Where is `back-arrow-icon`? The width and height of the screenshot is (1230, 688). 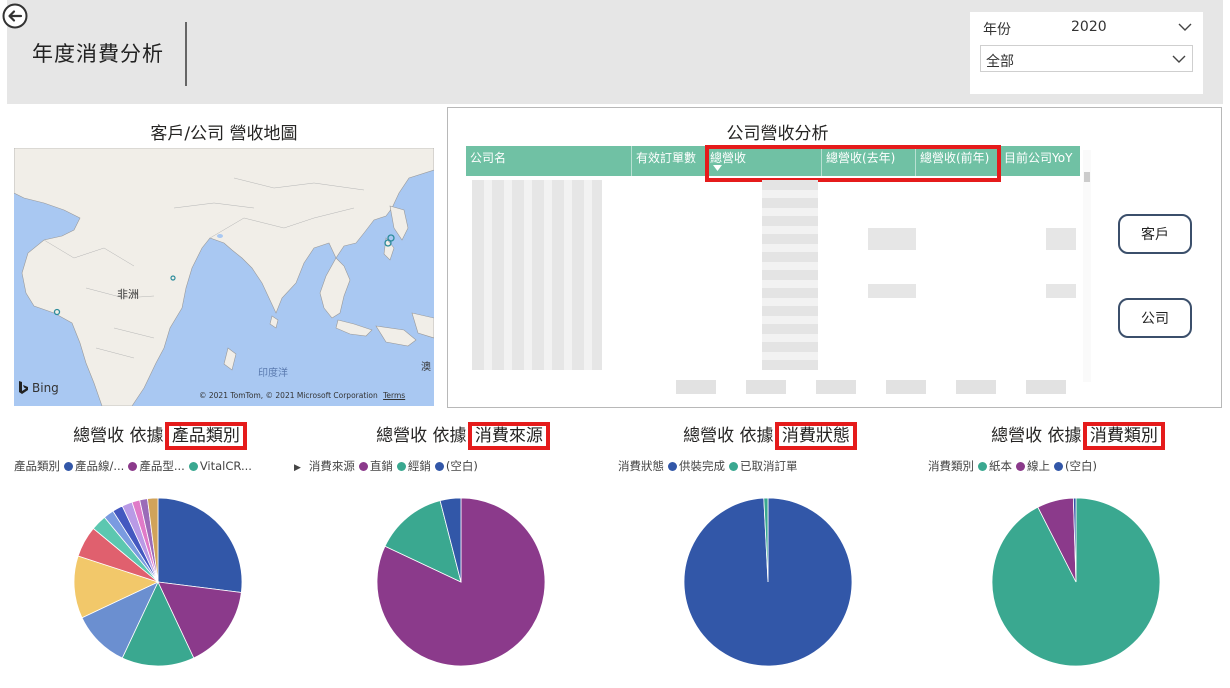 back-arrow-icon is located at coordinates (15, 16).